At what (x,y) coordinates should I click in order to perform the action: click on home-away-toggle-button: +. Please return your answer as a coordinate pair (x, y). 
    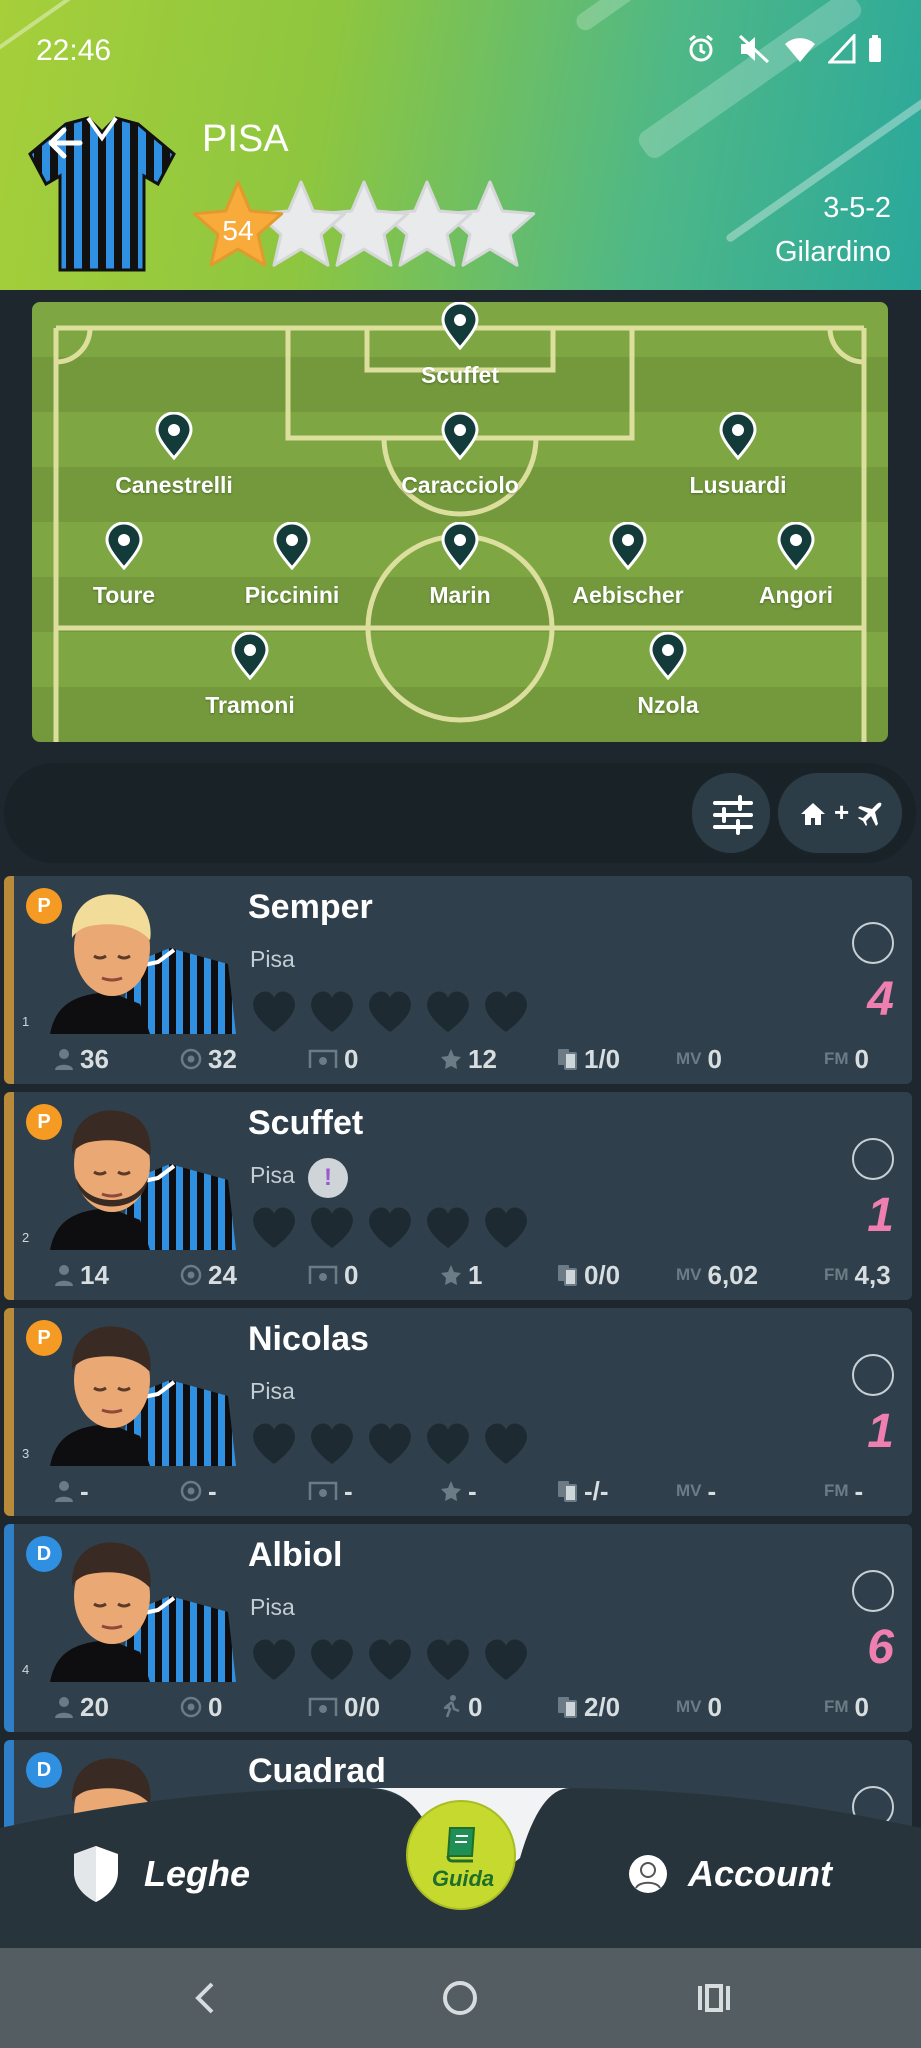
    Looking at the image, I should click on (840, 813).